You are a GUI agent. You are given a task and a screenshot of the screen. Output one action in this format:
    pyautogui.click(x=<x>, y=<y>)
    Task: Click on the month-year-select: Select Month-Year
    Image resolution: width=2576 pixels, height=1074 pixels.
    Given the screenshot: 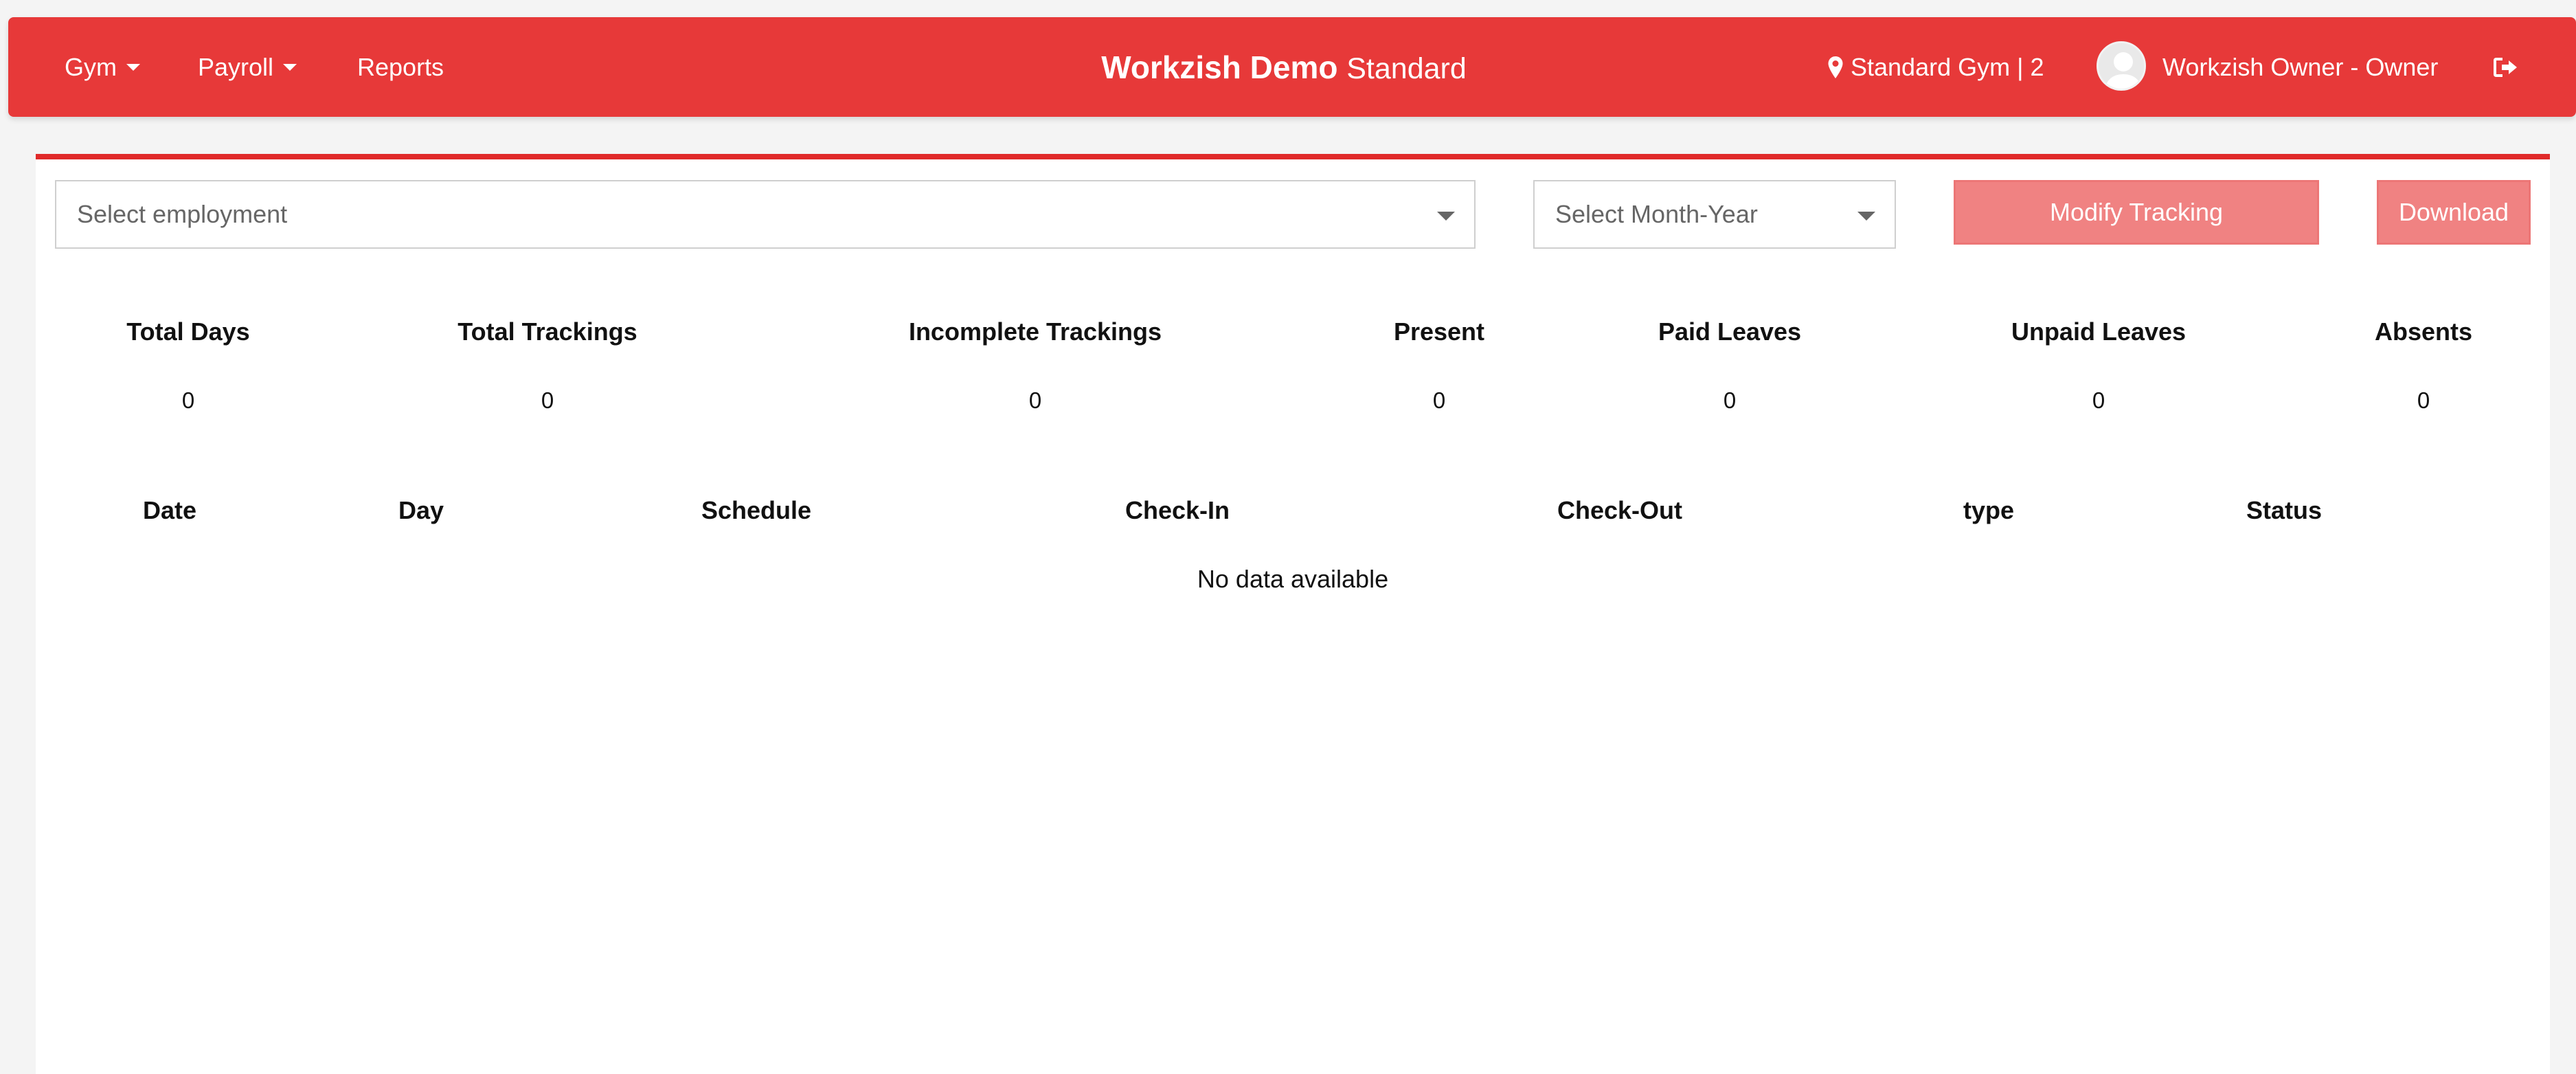 What is the action you would take?
    pyautogui.click(x=1714, y=214)
    